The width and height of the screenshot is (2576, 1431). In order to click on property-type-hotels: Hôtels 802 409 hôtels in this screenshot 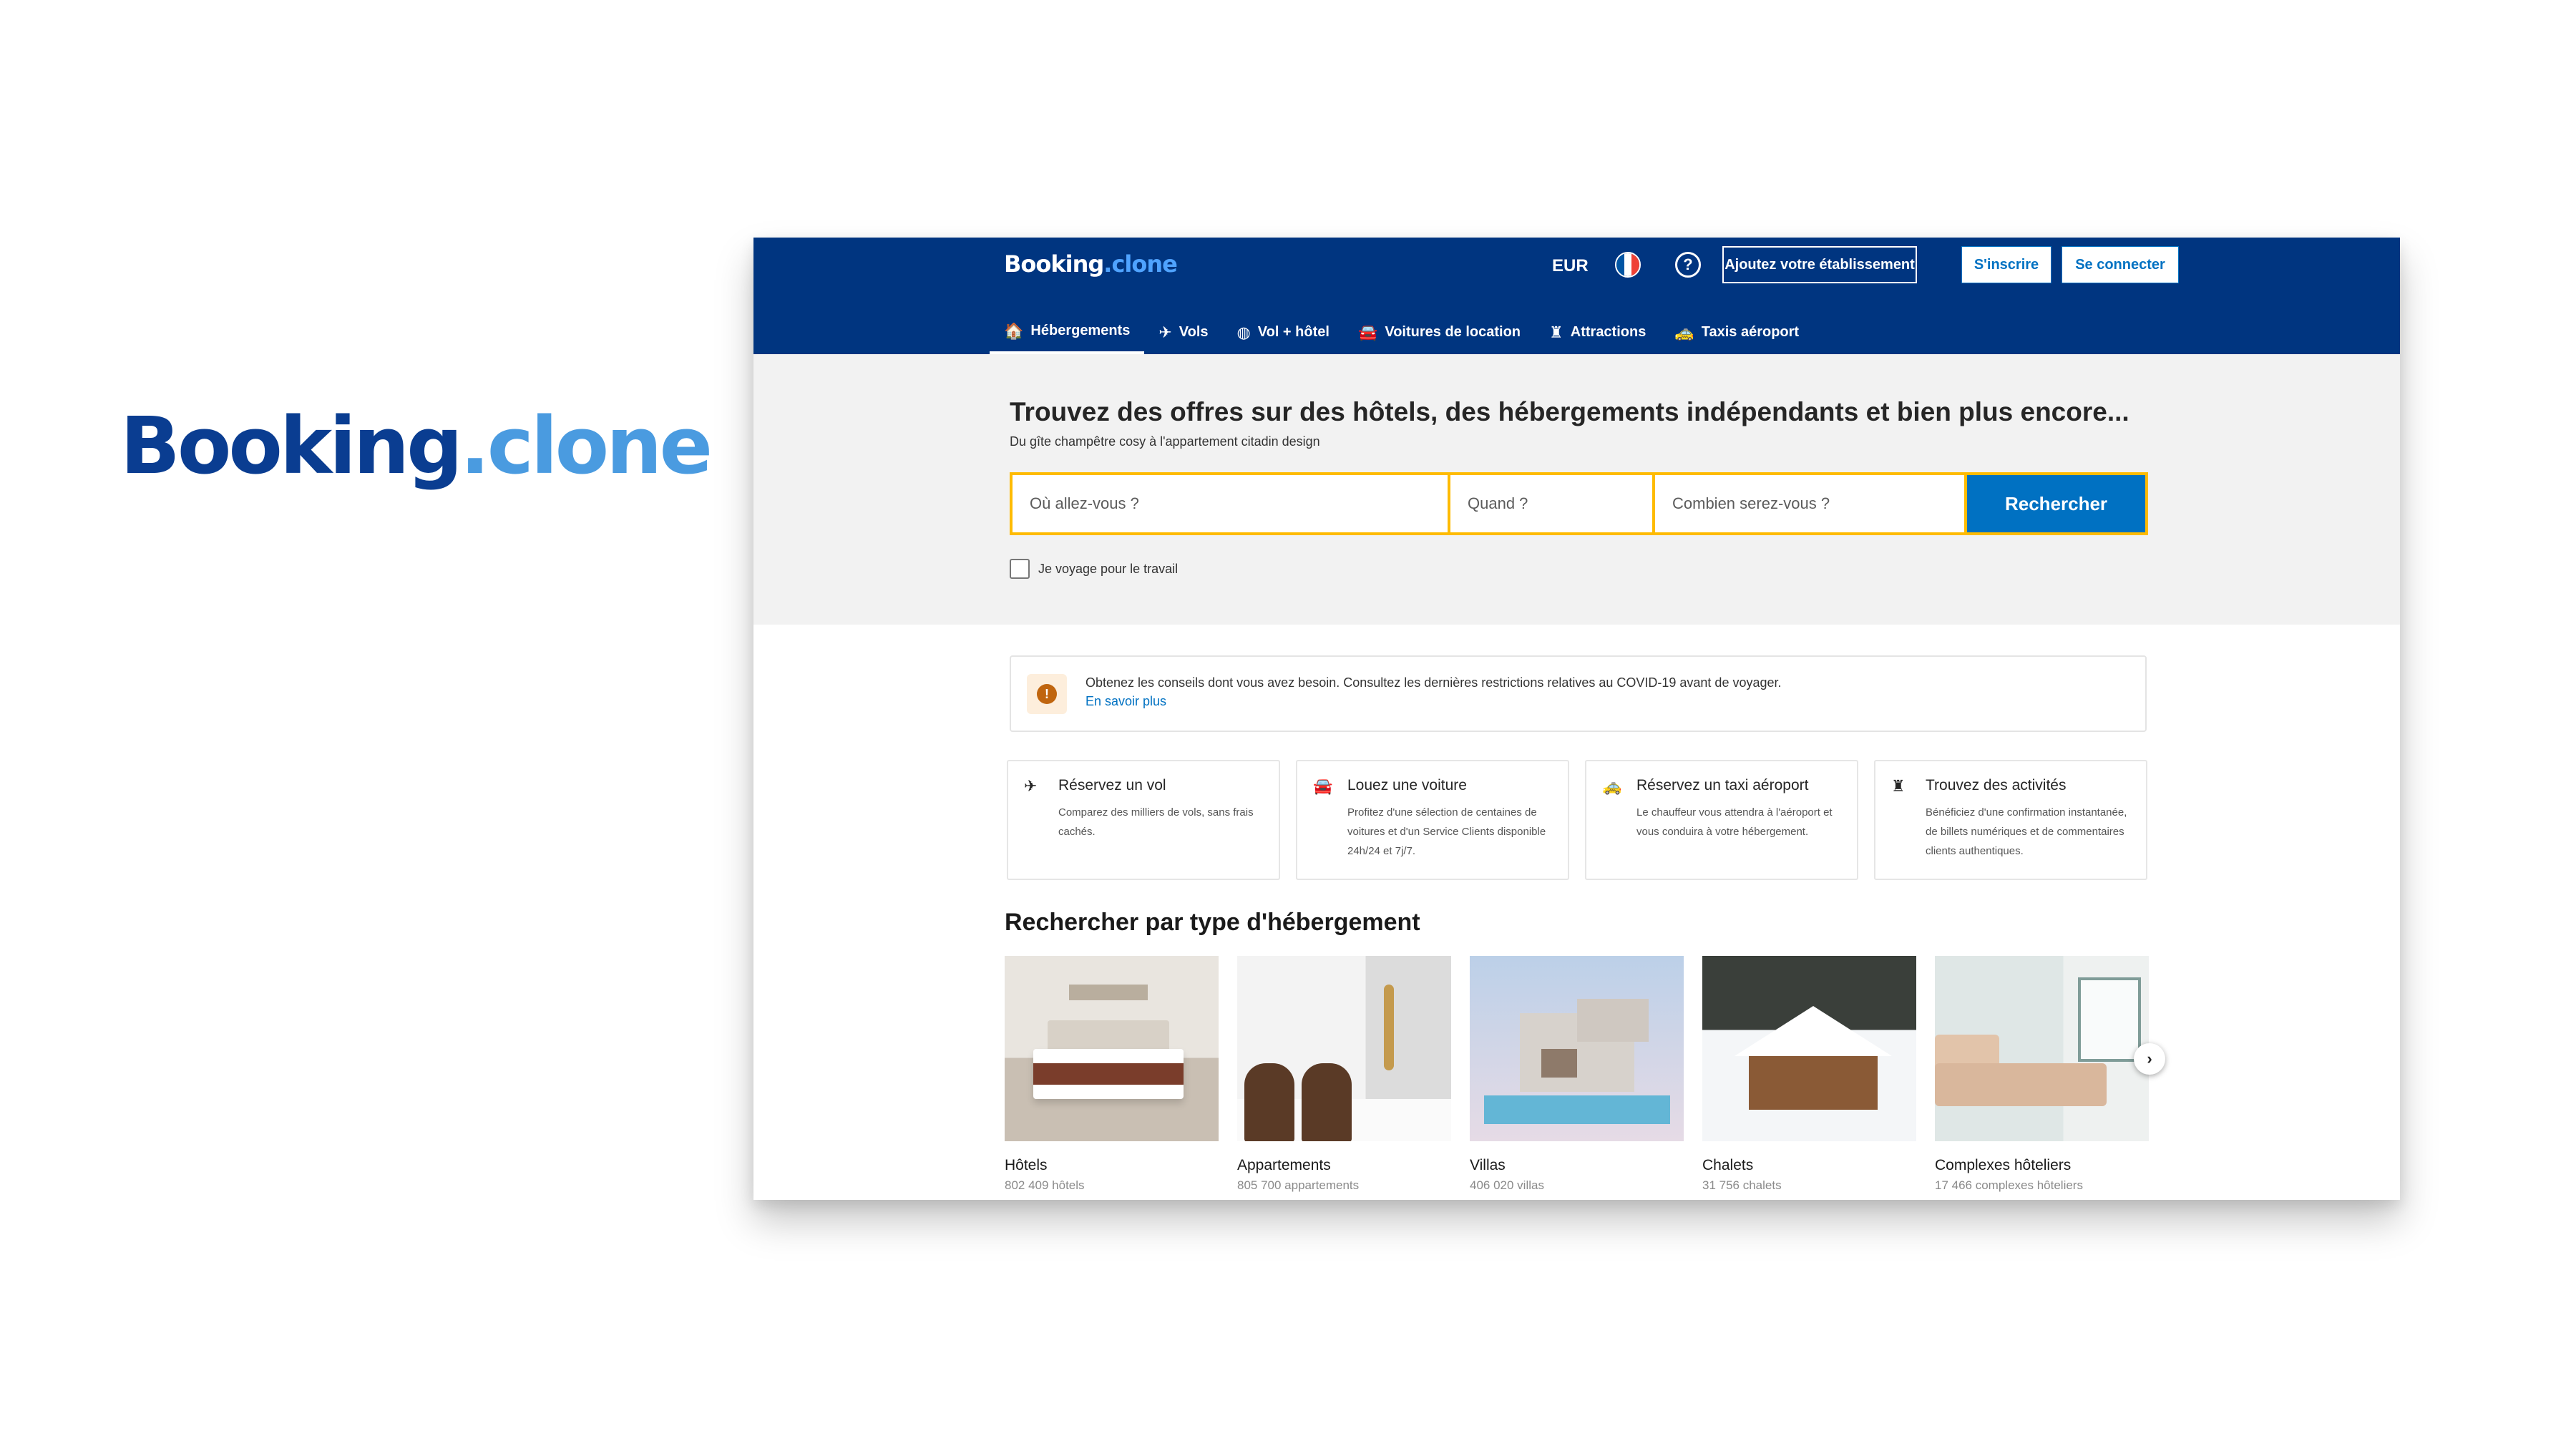, I will do `click(1112, 1074)`.